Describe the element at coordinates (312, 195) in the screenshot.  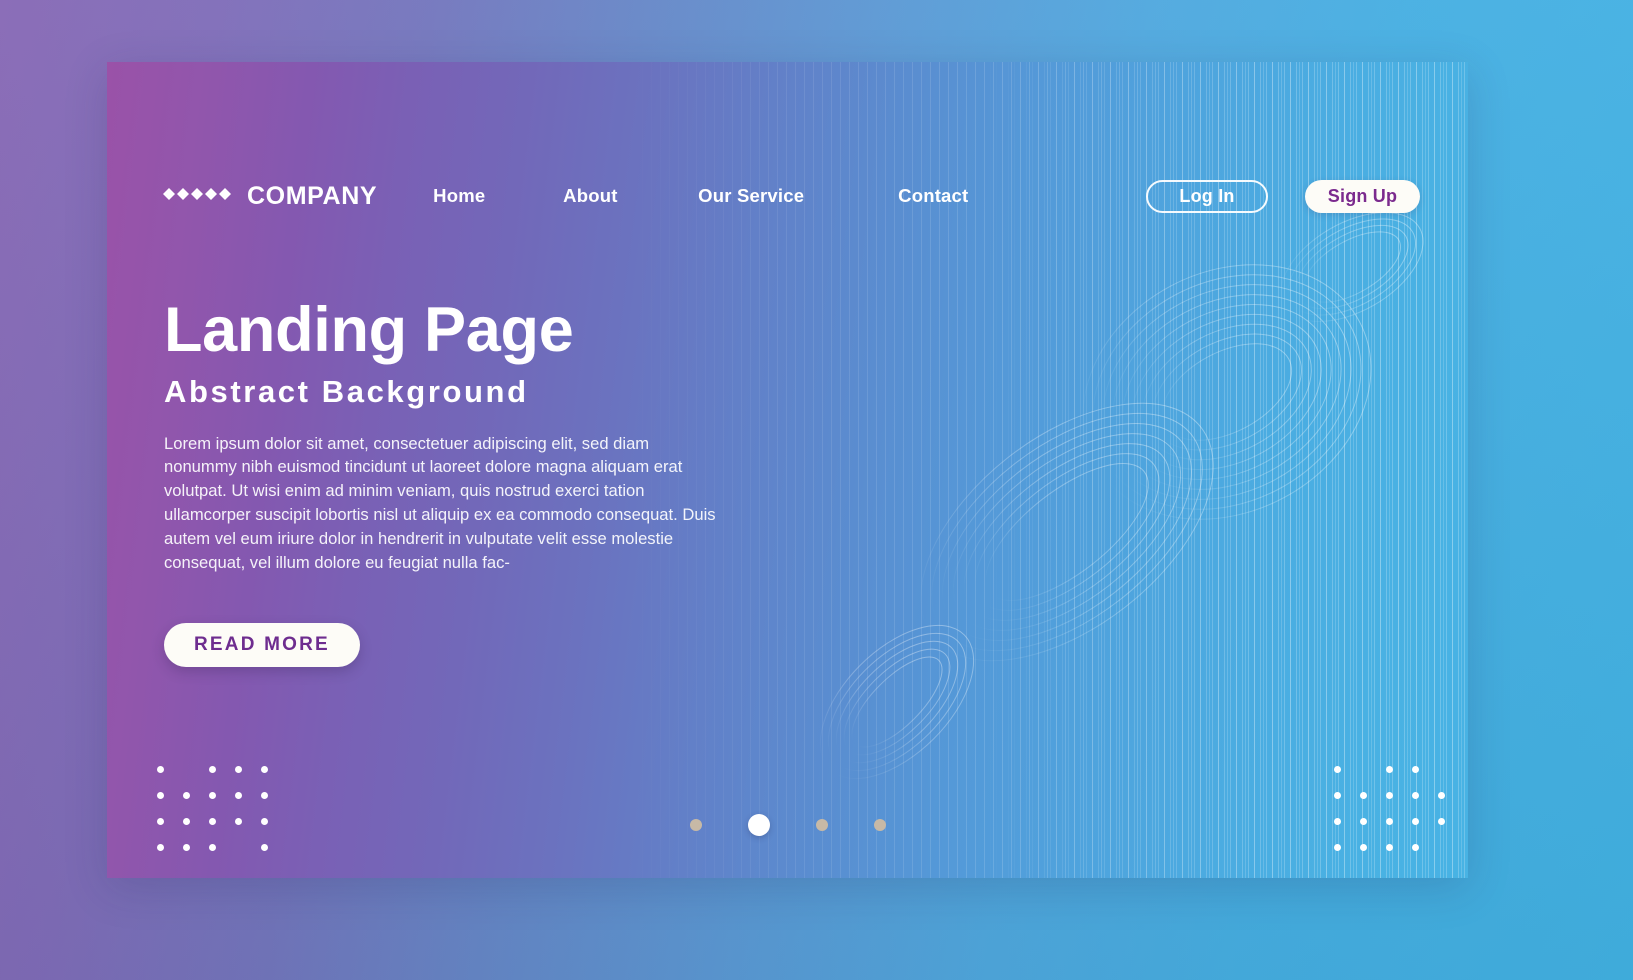
I see `brand-name: COMPANY` at that location.